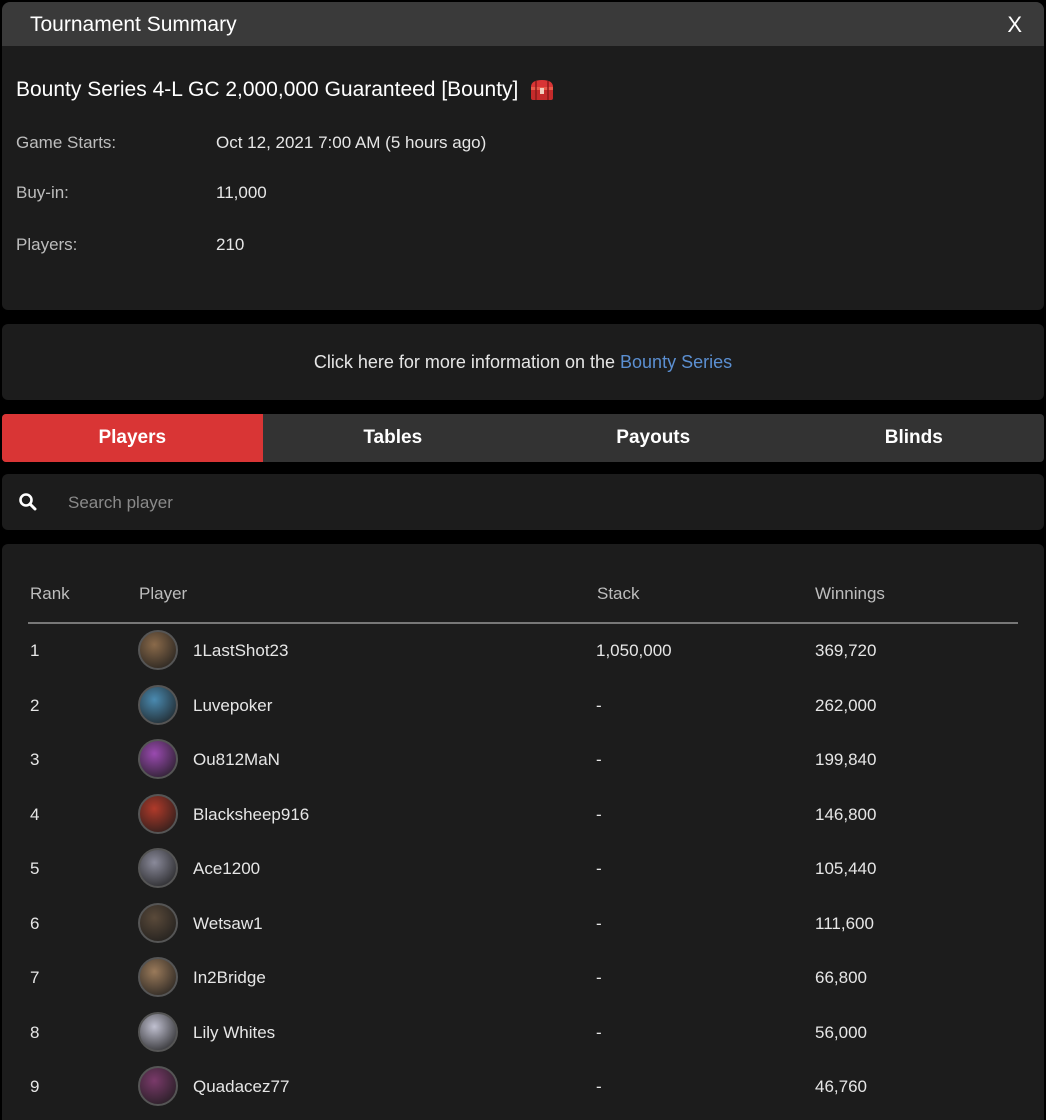 The height and width of the screenshot is (1120, 1046). What do you see at coordinates (35, 650) in the screenshot?
I see `rank-cell: 1` at bounding box center [35, 650].